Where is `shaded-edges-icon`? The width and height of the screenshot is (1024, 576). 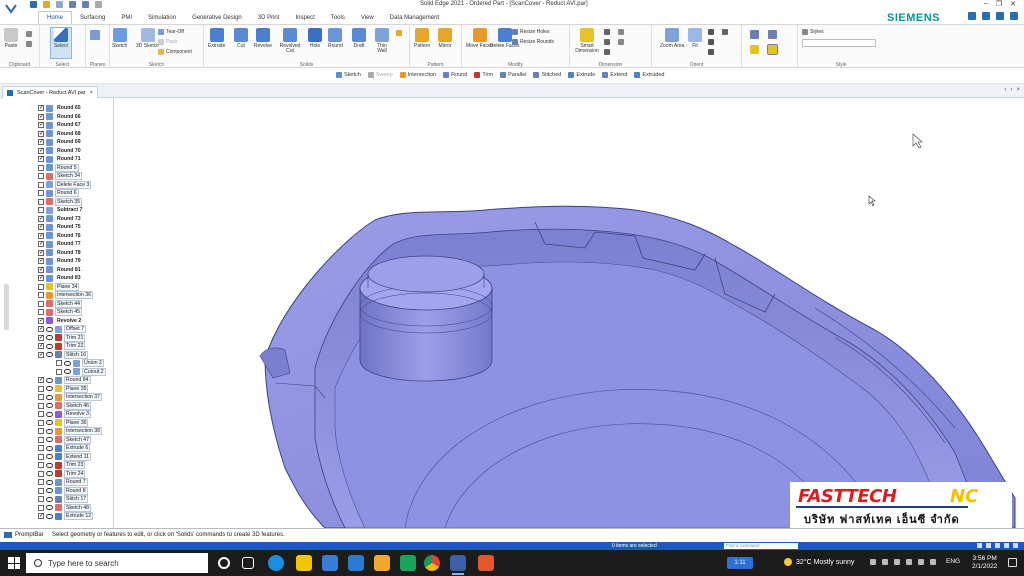 shaded-edges-icon is located at coordinates (772, 49).